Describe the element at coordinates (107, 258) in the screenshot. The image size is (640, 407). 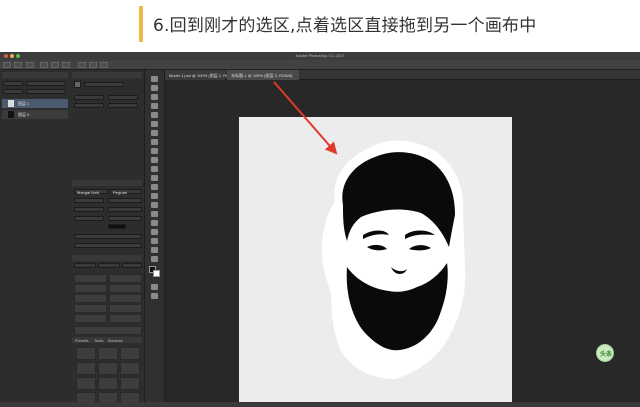
I see `styles-panel-tabs` at that location.